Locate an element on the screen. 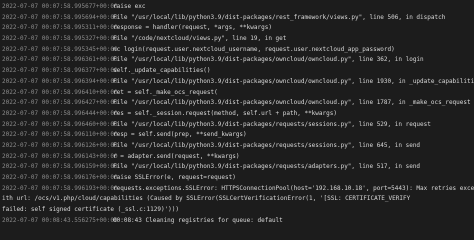  log-timestamp: 2022-07-07 00:07:58.995327+00:00 is located at coordinates (60, 39).